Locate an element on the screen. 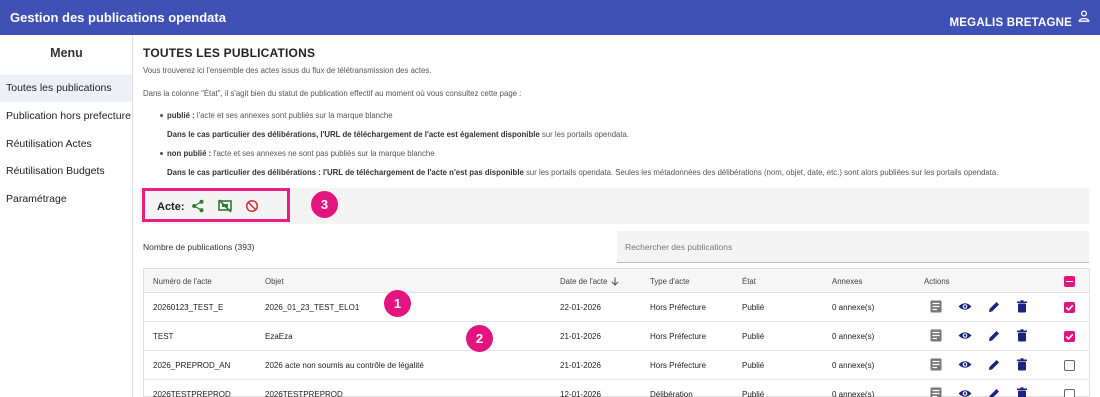 The height and width of the screenshot is (397, 1100). sidebar-item-toutes-publications: Toutes les publications is located at coordinates (66, 88).